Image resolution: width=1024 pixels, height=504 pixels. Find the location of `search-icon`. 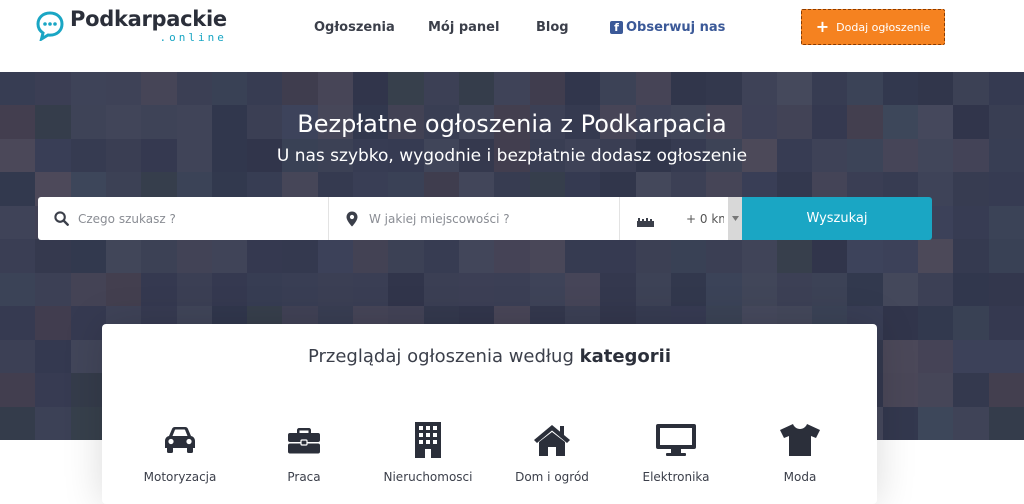

search-icon is located at coordinates (61, 219).